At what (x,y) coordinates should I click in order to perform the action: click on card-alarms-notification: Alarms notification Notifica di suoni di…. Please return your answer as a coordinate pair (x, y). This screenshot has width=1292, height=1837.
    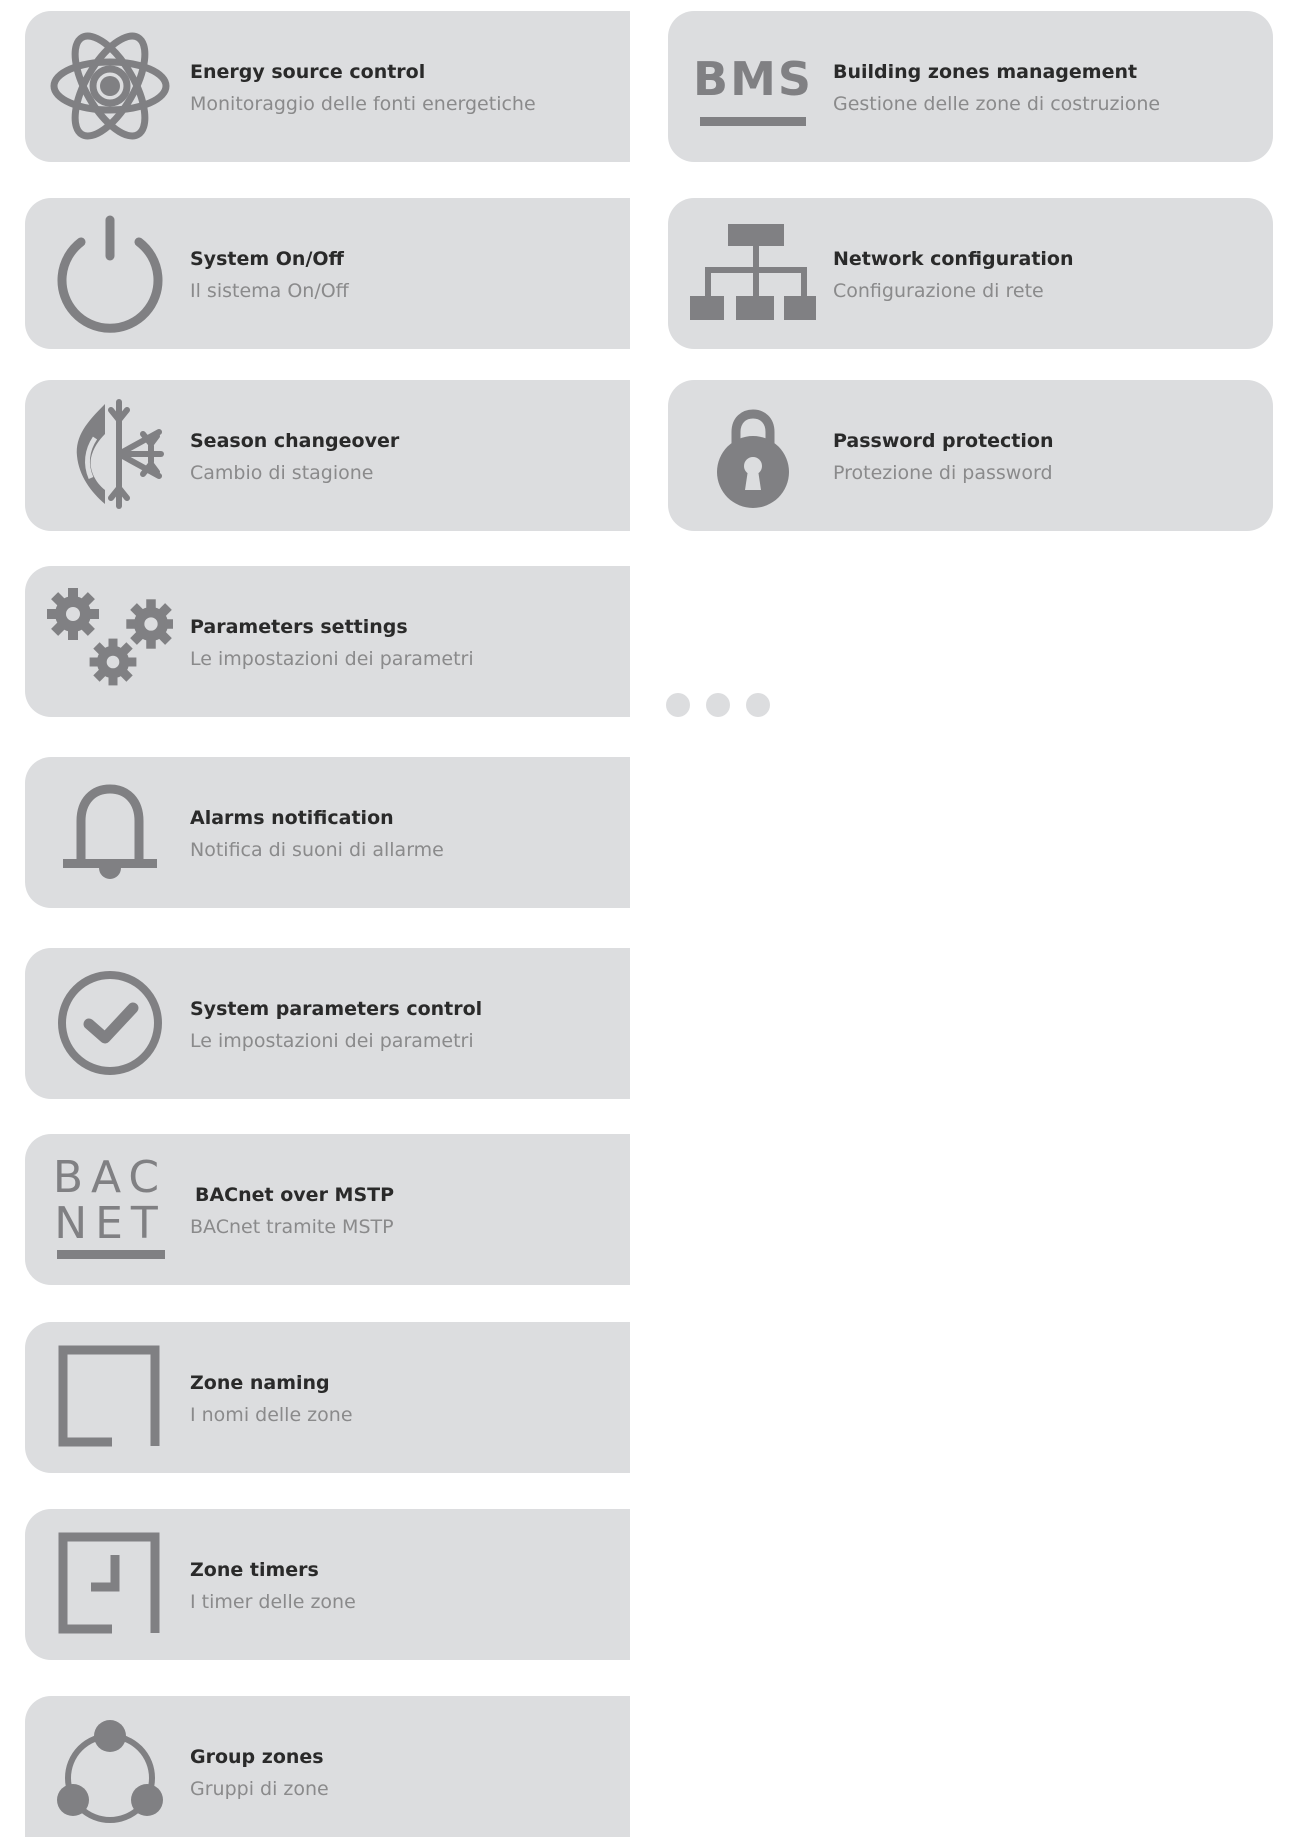
    Looking at the image, I should click on (327, 832).